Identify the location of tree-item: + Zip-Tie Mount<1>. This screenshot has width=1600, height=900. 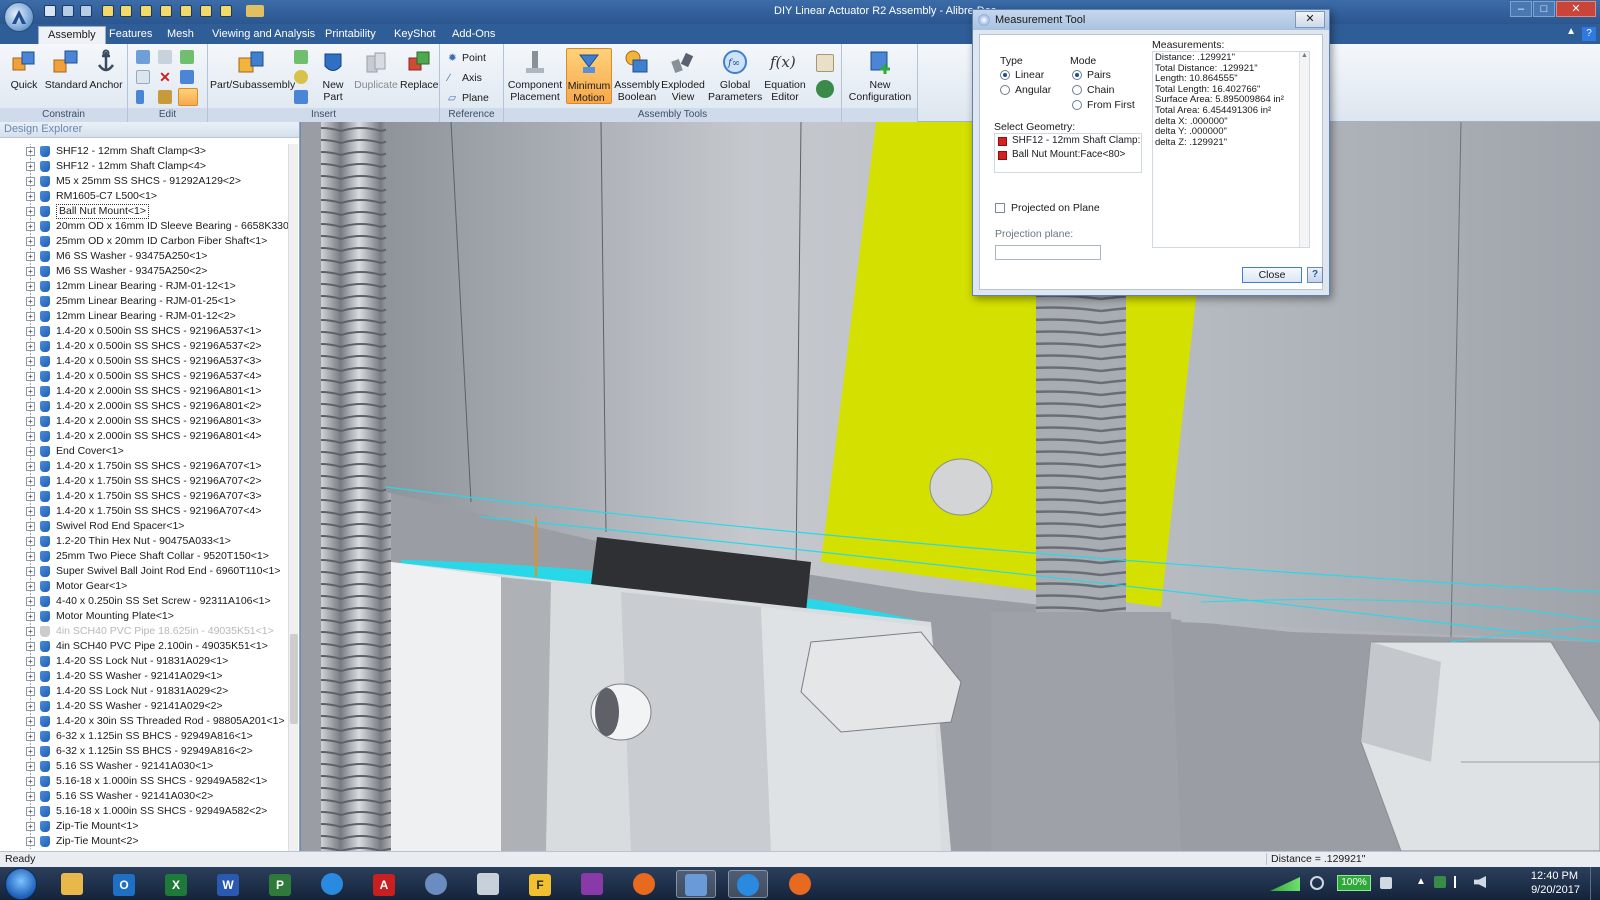
(145, 826).